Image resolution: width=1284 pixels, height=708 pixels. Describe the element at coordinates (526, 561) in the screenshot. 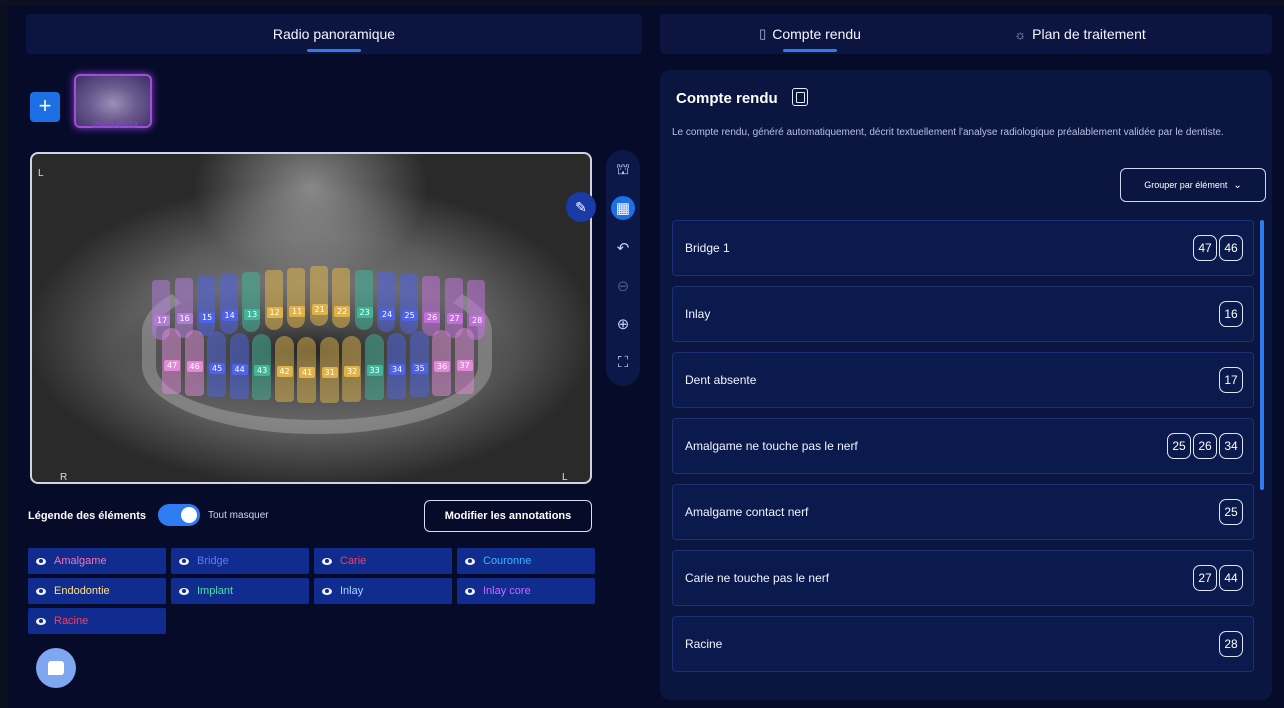

I see `legend-chip: Couronne` at that location.